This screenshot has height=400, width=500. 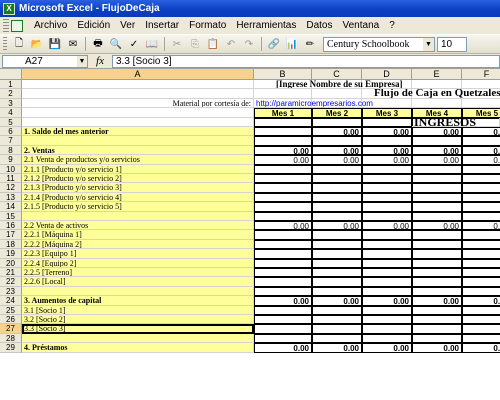 I want to click on row-header: 24, so click(x=11, y=301).